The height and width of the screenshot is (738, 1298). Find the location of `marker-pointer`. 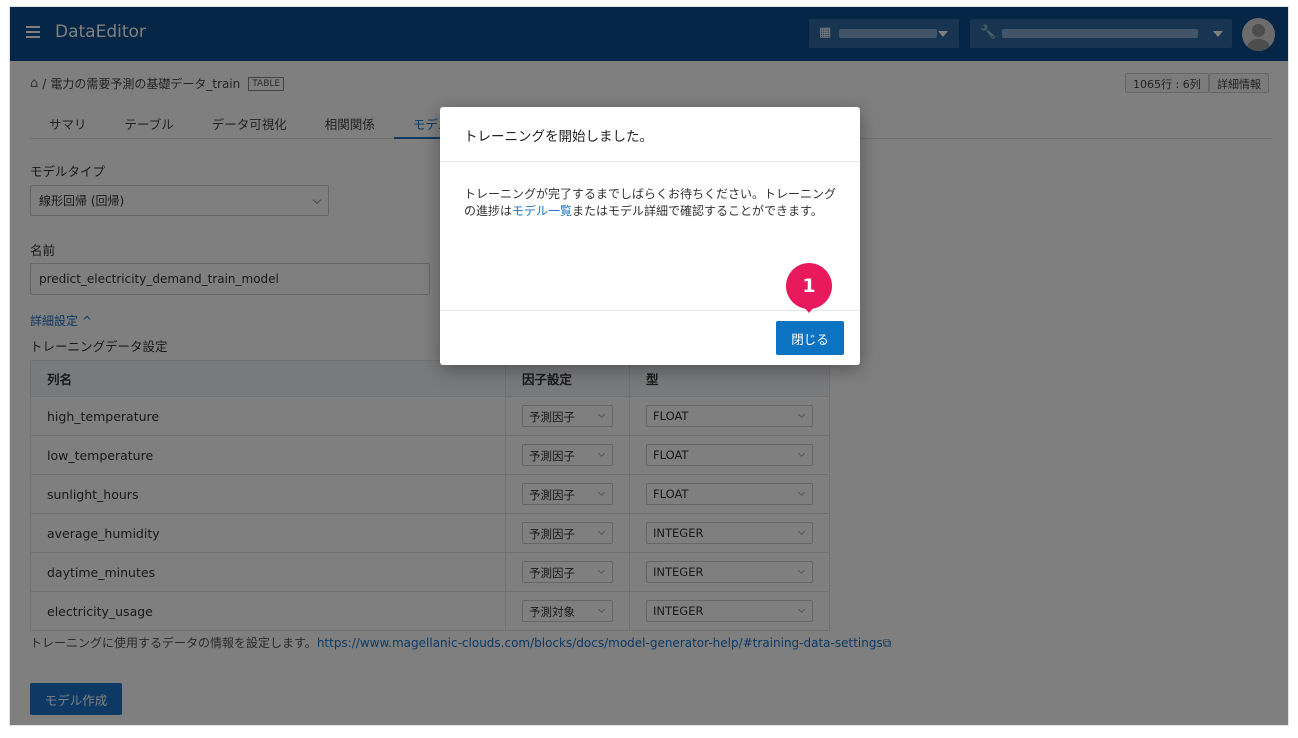

marker-pointer is located at coordinates (809, 307).